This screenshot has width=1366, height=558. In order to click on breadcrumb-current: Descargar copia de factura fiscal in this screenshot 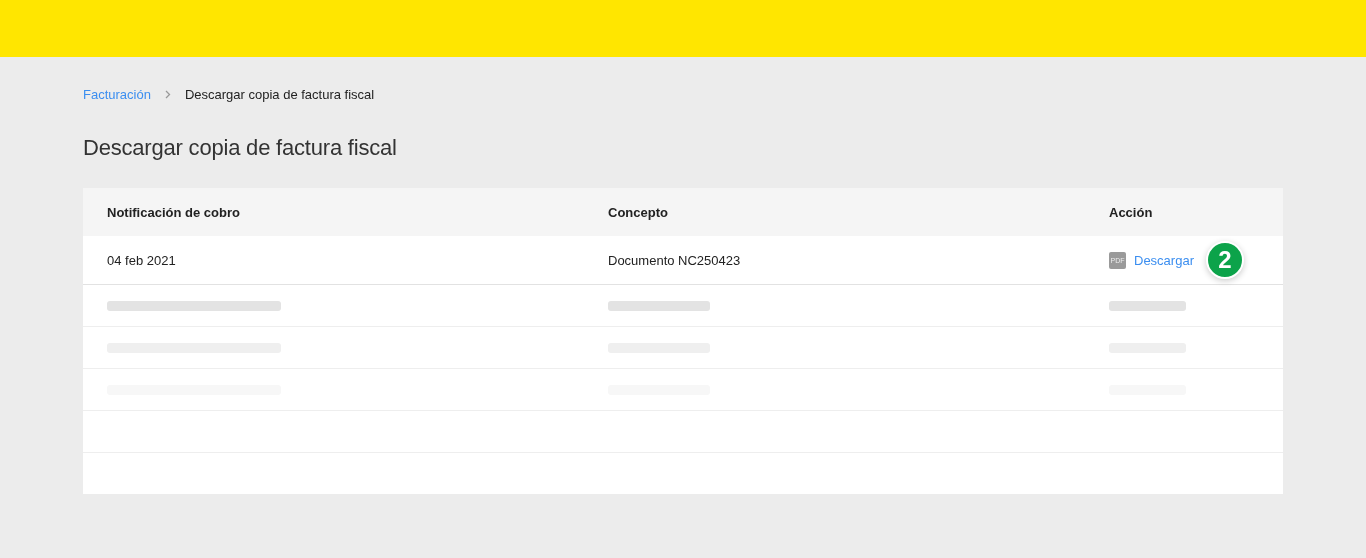, I will do `click(279, 94)`.